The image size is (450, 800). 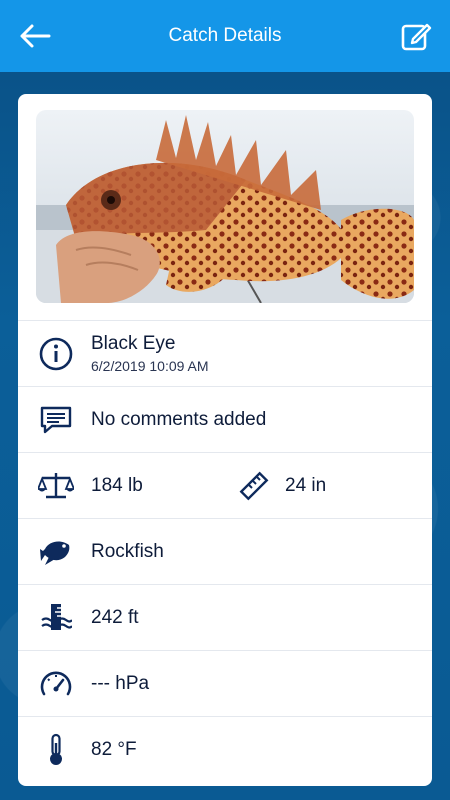 I want to click on arrow-left-icon, so click(x=35, y=36).